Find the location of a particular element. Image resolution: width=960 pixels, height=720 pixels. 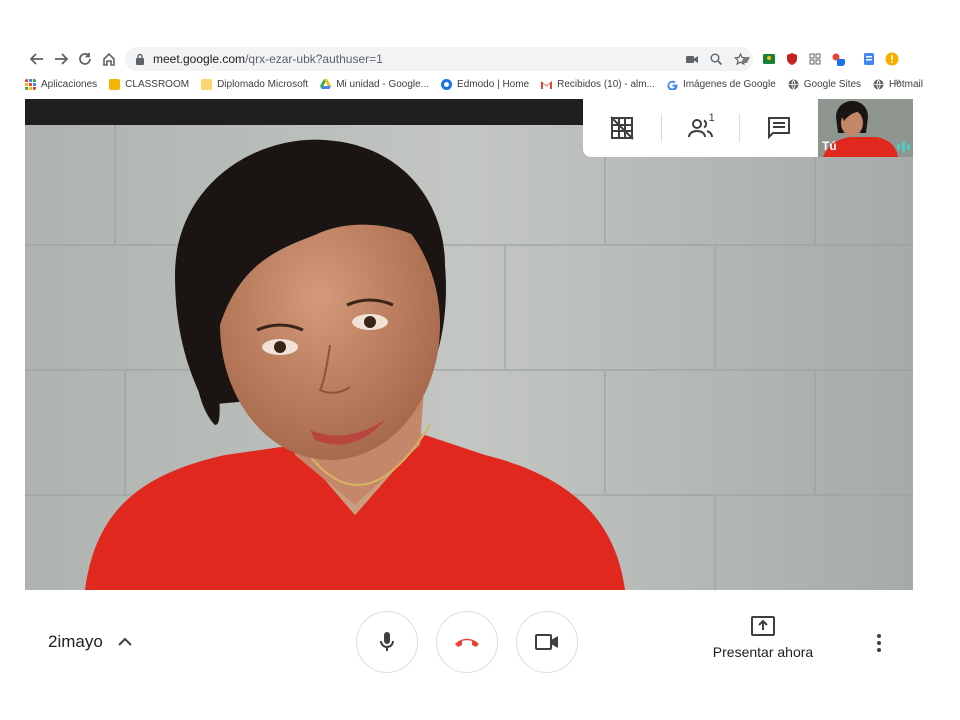

microphone-button is located at coordinates (387, 642).